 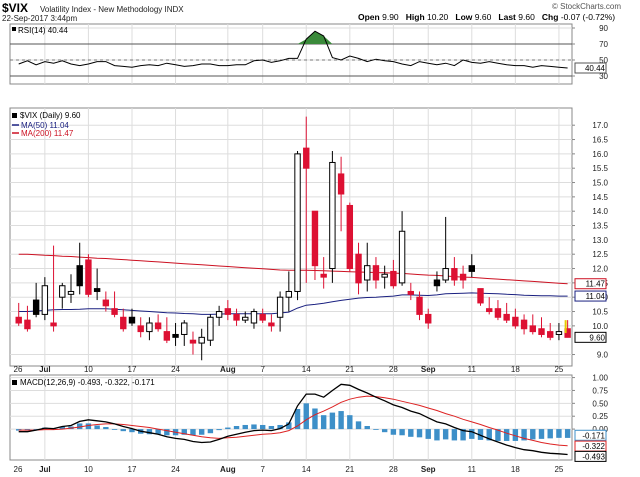 What do you see at coordinates (472, 469) in the screenshot?
I see `x-axis-label: 11` at bounding box center [472, 469].